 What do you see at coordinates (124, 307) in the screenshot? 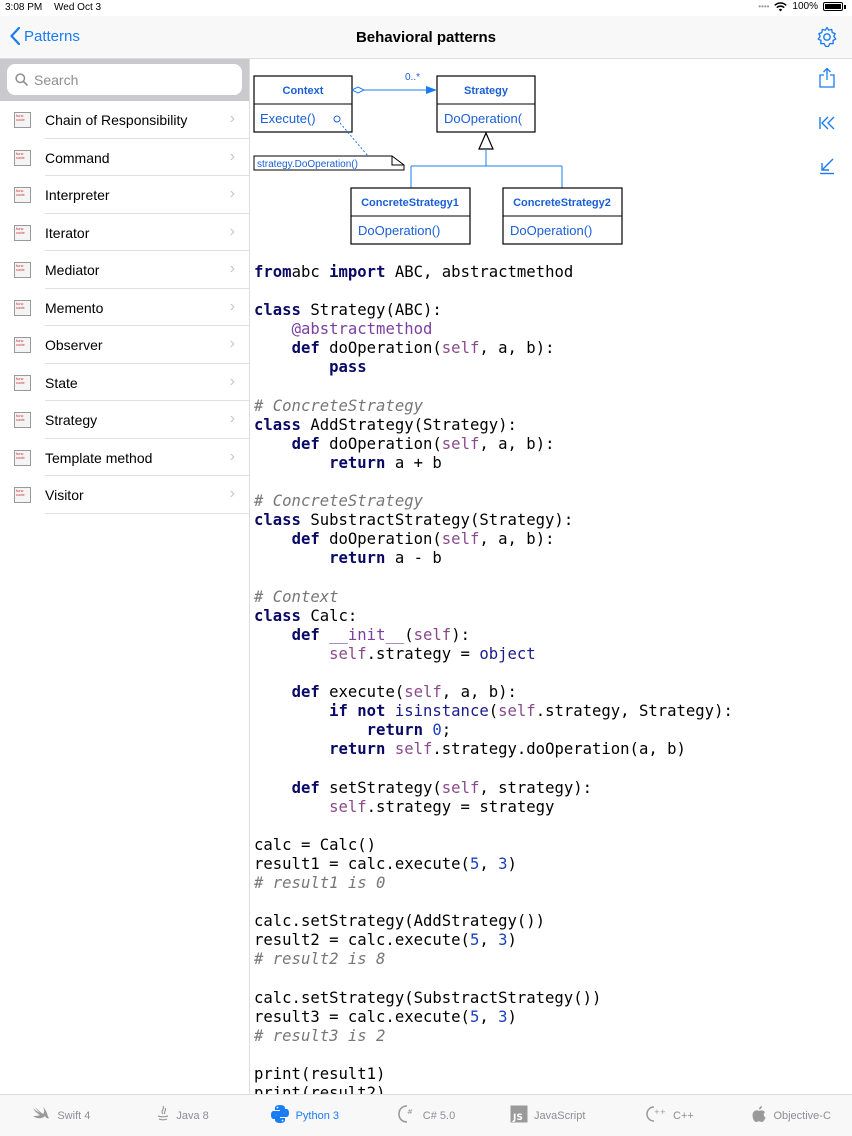
I see `sidebar-item: func code Memento ›` at bounding box center [124, 307].